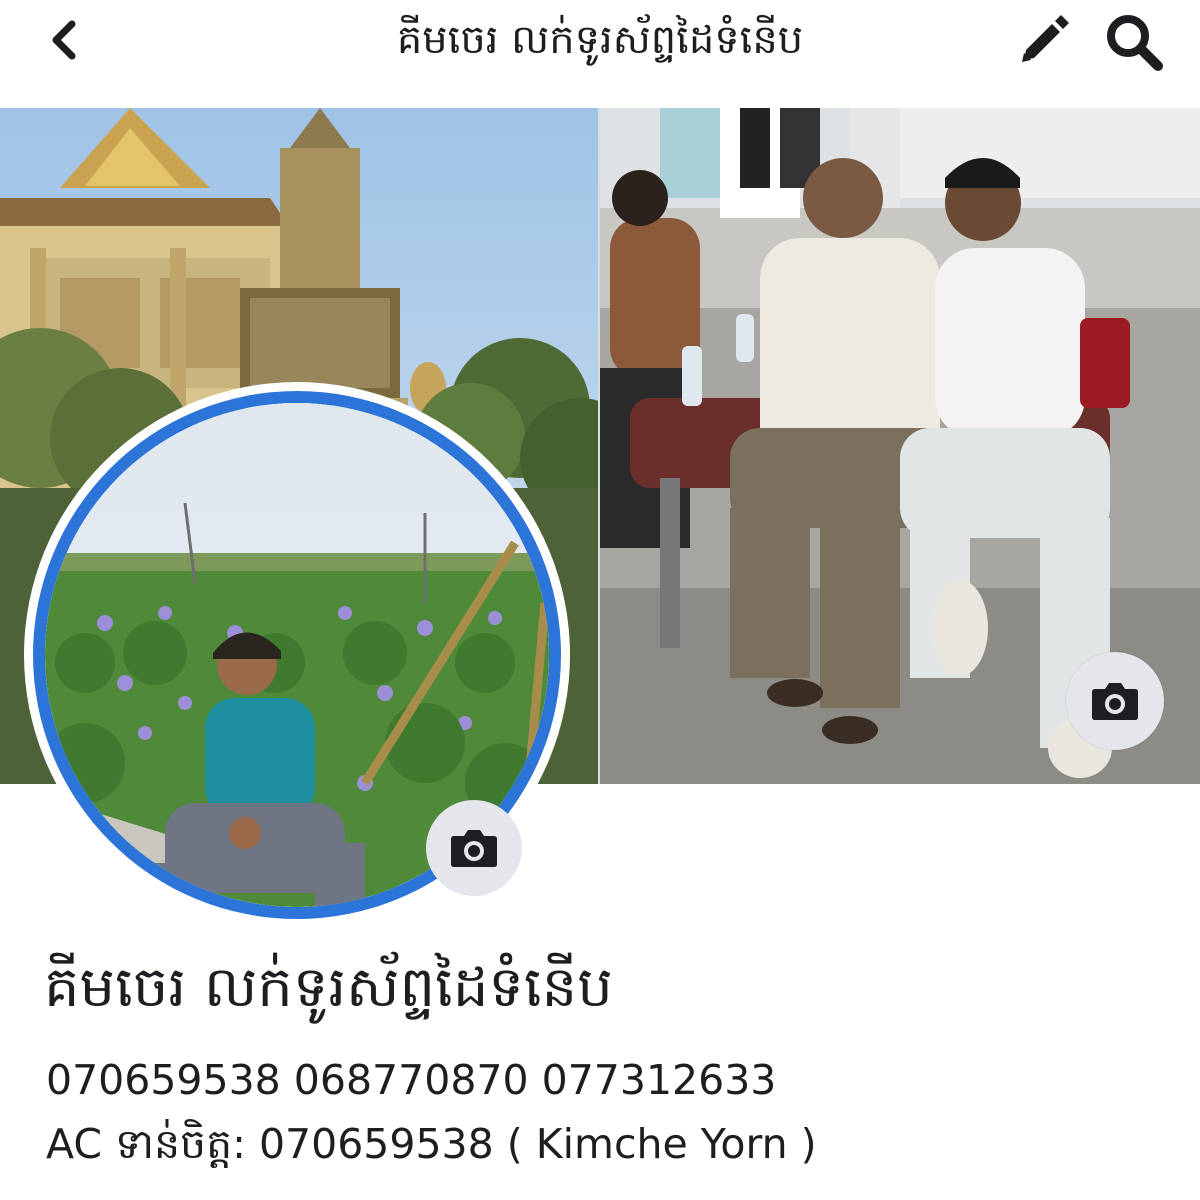 The width and height of the screenshot is (1200, 1200). Describe the element at coordinates (411, 1080) in the screenshot. I see `bio-phone-numbers: 070659538 068770870 077312633` at that location.